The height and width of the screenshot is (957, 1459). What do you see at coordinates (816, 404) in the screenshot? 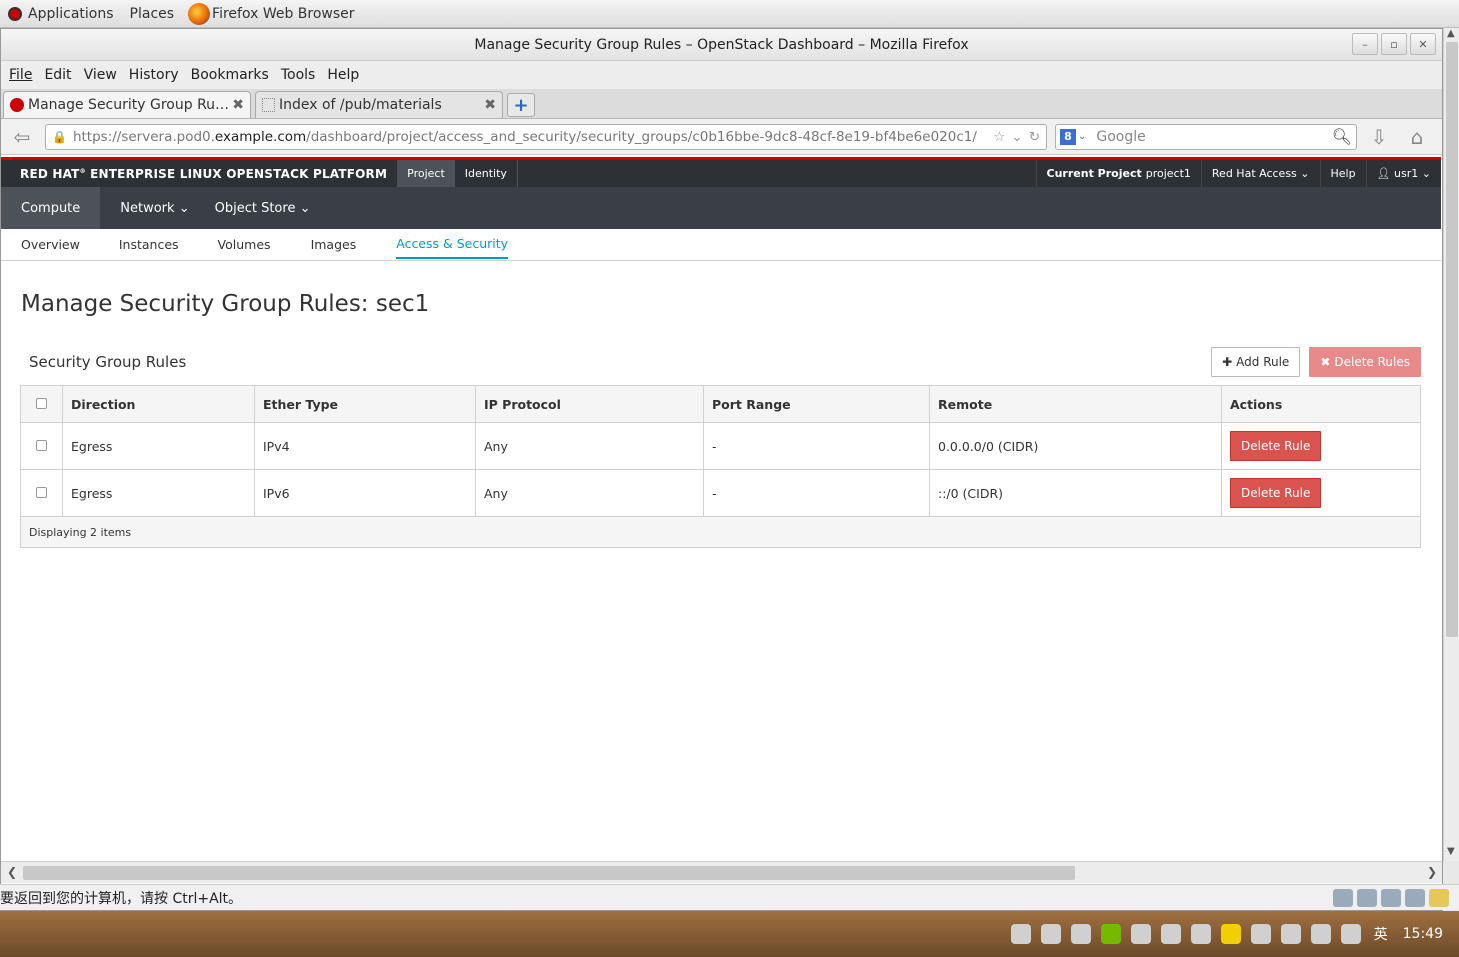
I see `col-port-range: Port Range` at bounding box center [816, 404].